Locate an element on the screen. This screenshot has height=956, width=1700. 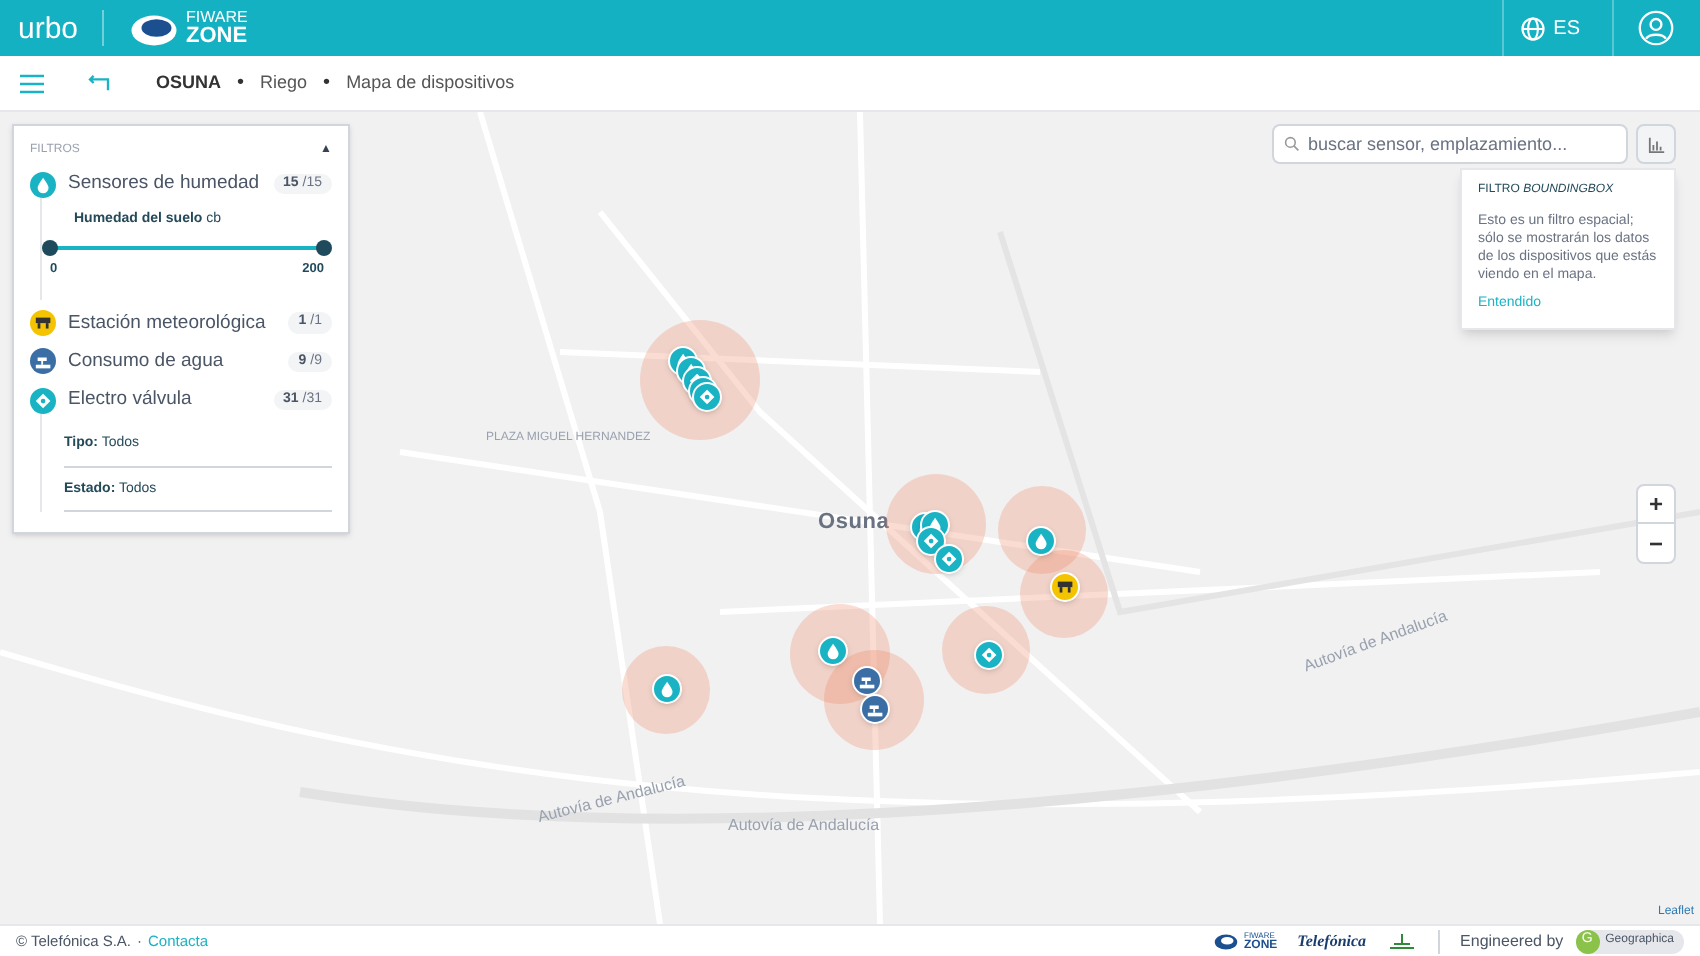
fiware-zone-logo: FIWARE ZONE is located at coordinates (188, 28).